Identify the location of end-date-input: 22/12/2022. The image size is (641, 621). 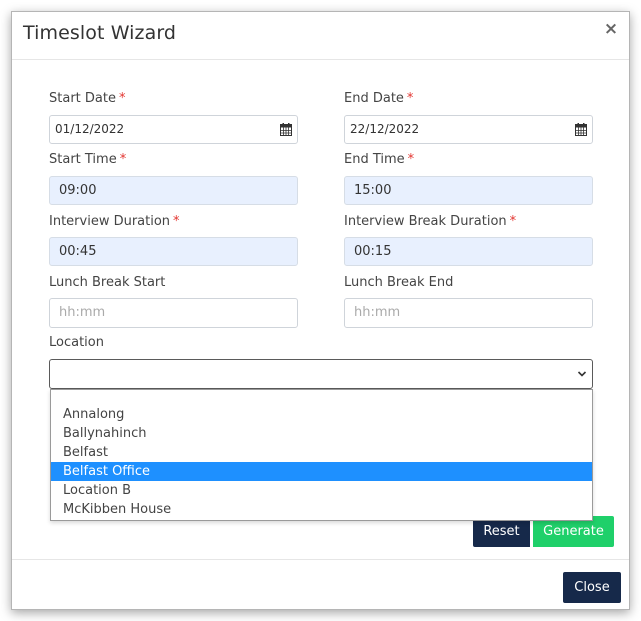
(468, 129).